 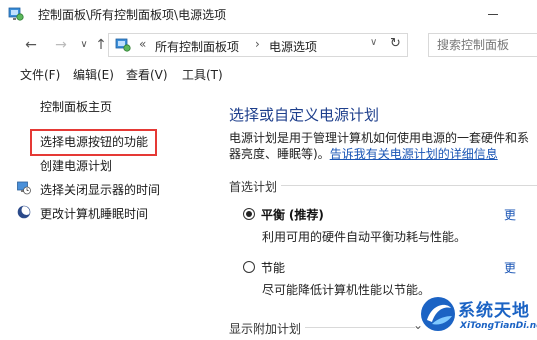 What do you see at coordinates (273, 267) in the screenshot?
I see `plan-power-saver-name: 节能` at bounding box center [273, 267].